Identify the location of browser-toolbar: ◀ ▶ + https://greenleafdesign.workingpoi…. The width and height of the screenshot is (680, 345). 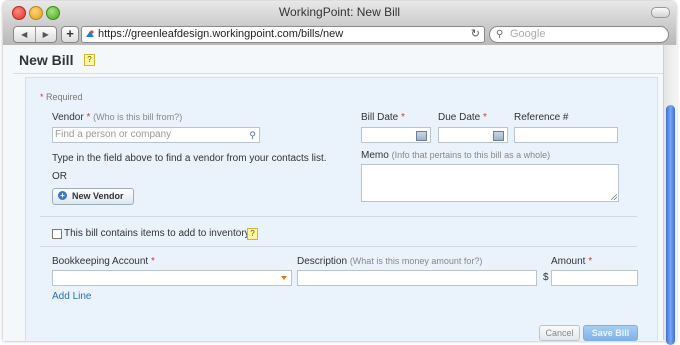
(339, 34).